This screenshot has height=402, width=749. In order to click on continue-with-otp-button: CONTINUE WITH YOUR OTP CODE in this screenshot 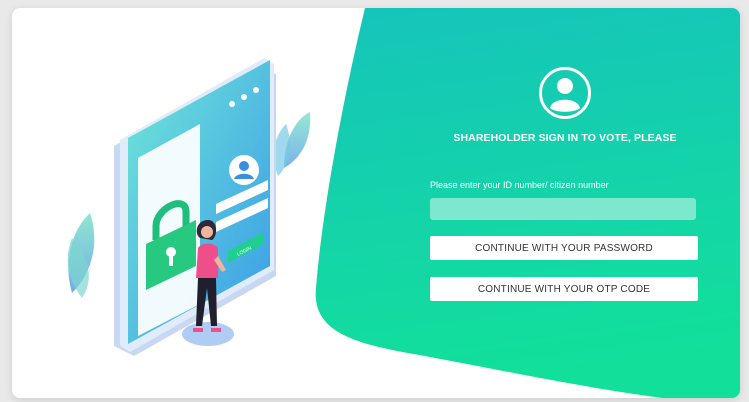, I will do `click(564, 289)`.